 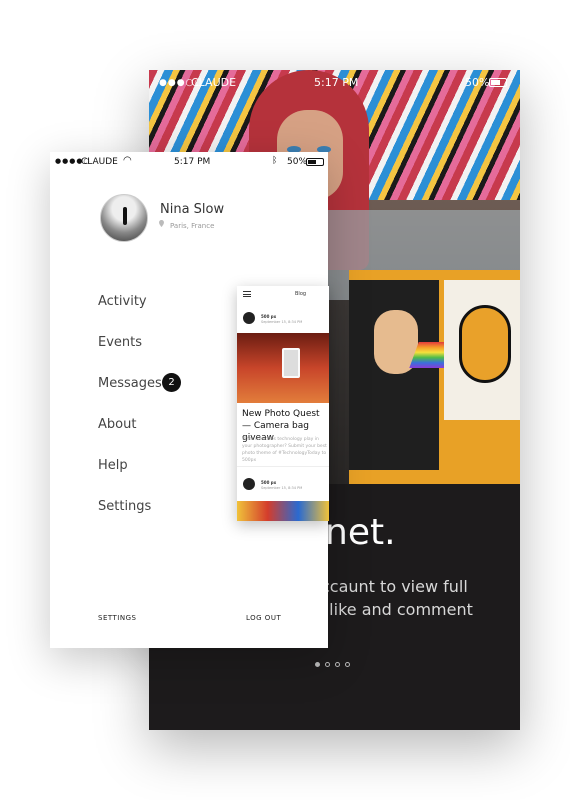 I want to click on onboarding-headline: net., so click(x=360, y=532).